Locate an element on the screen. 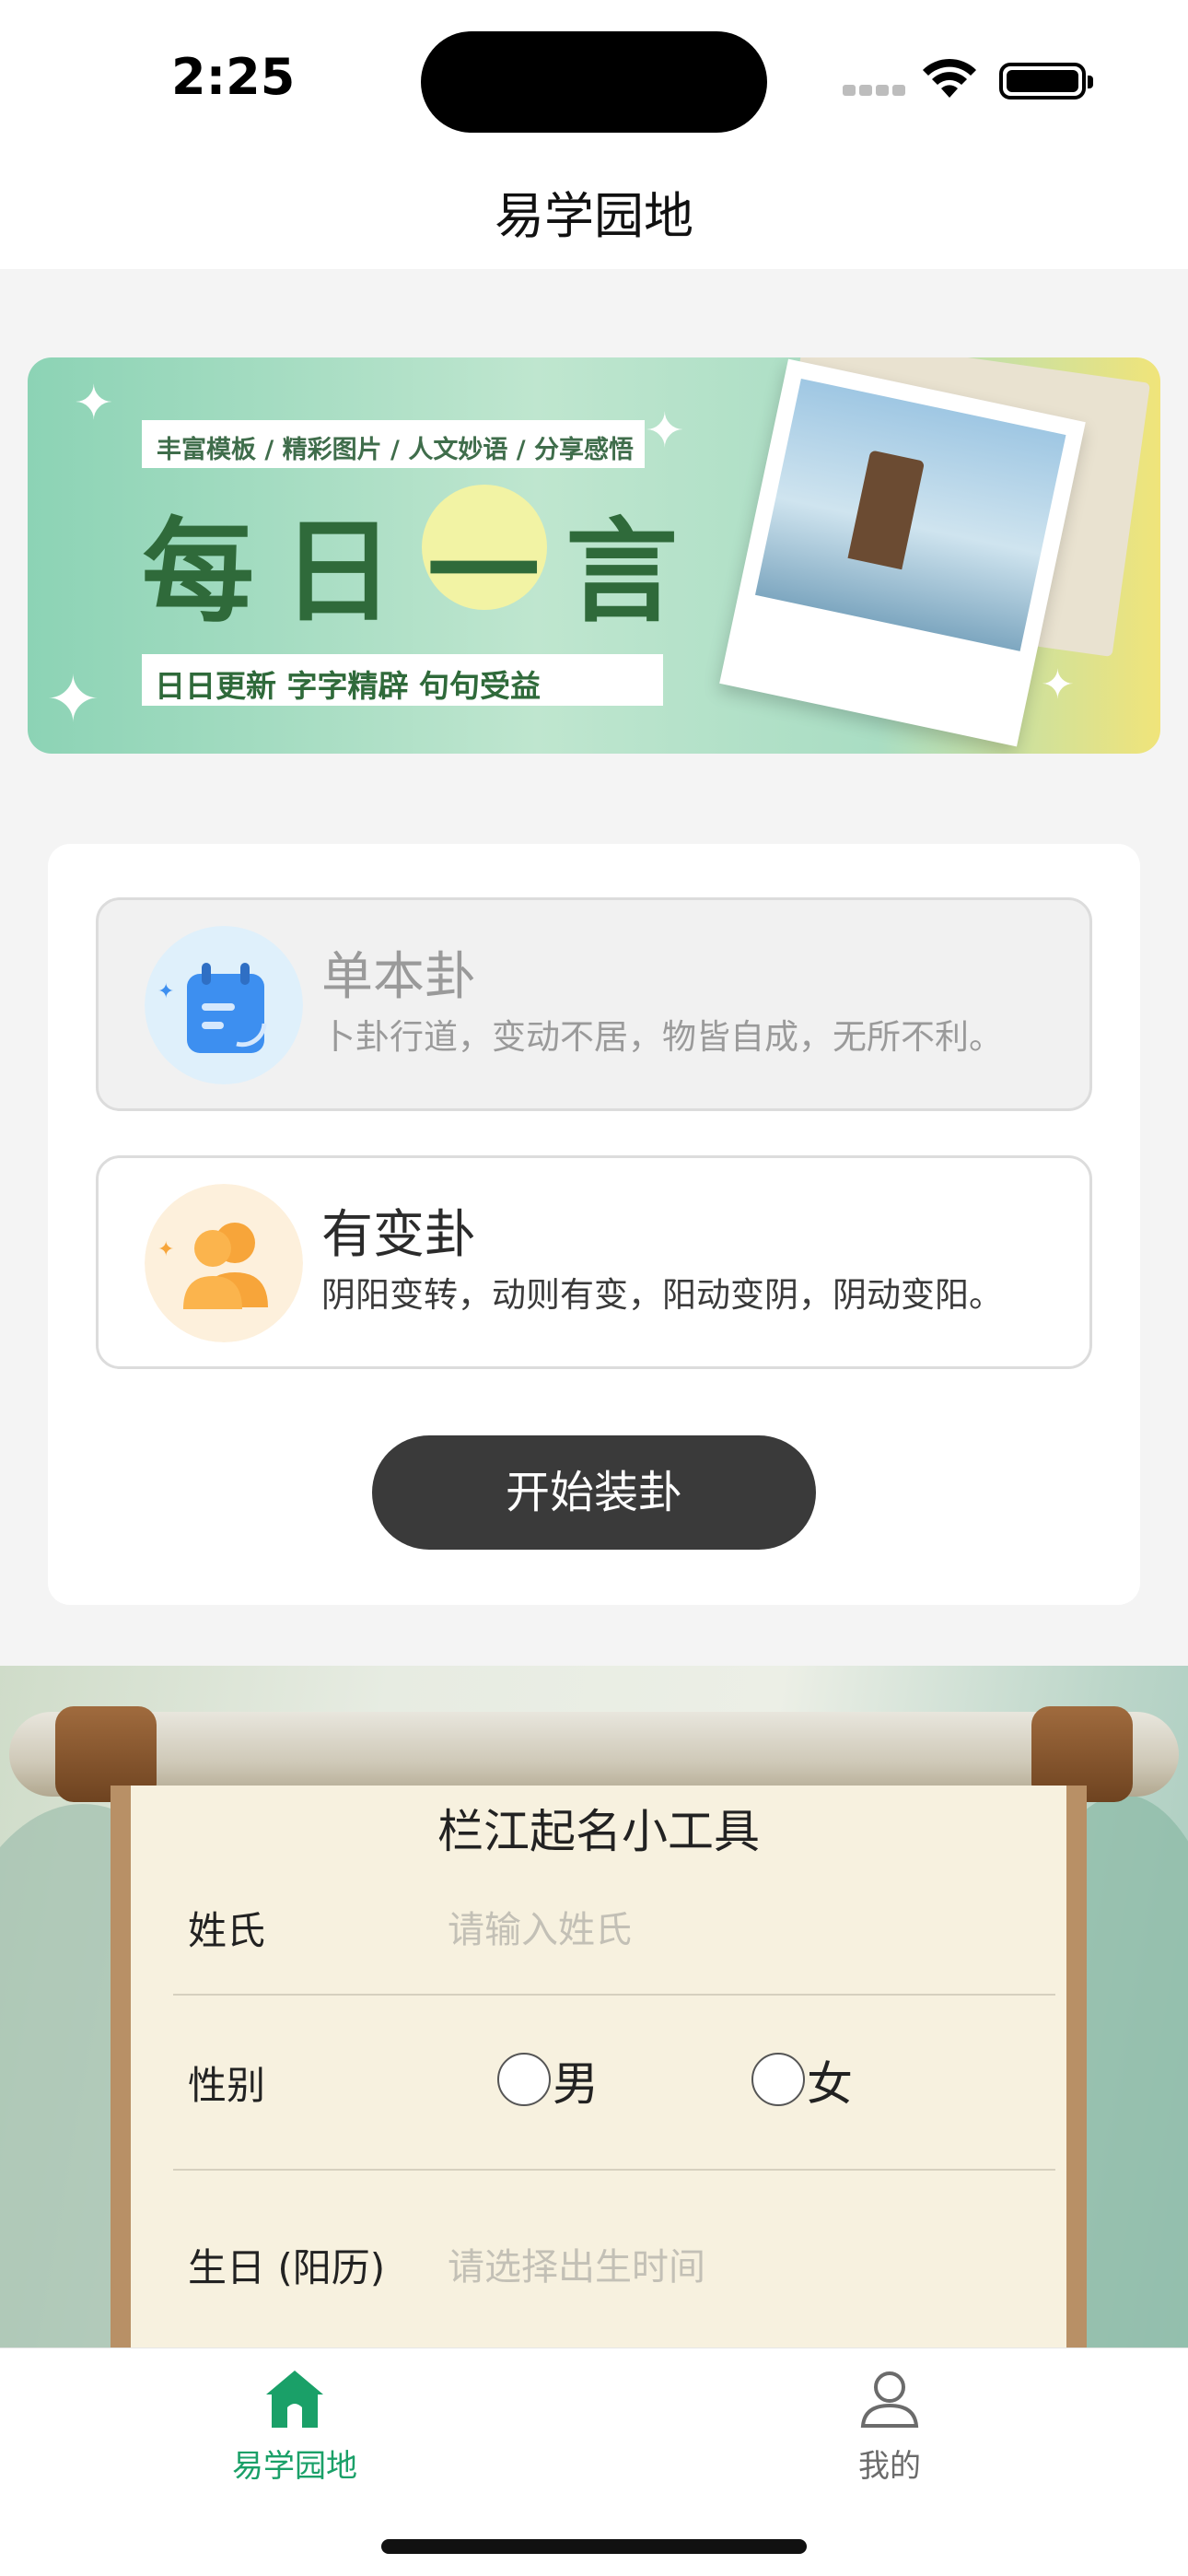  home-icon is located at coordinates (294, 2399).